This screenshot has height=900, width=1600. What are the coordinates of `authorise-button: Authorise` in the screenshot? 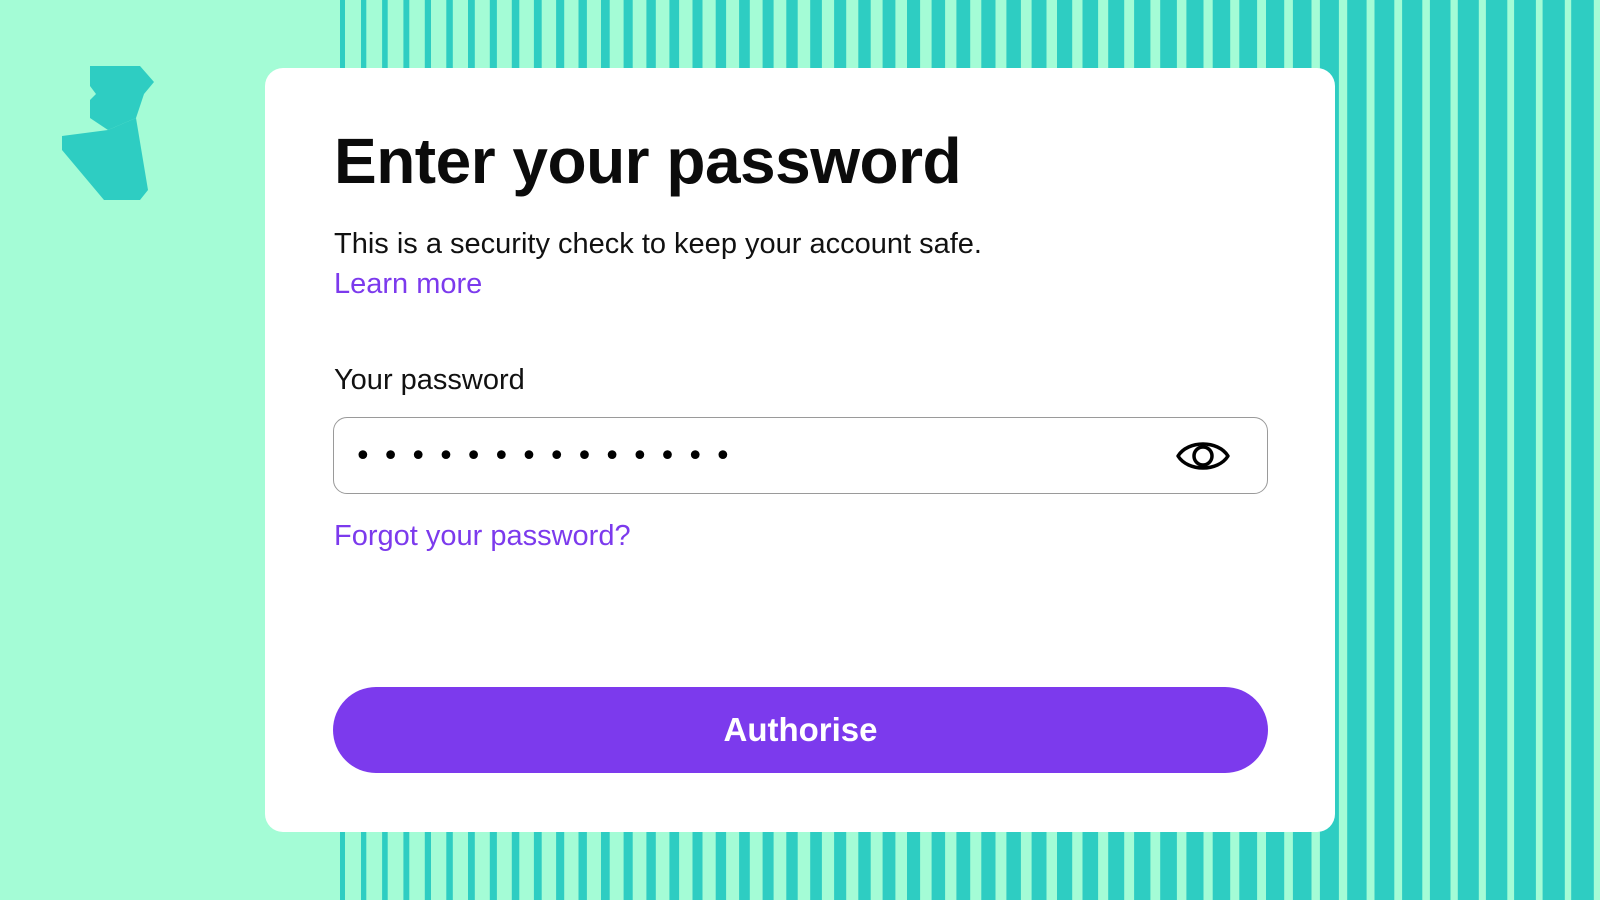 It's located at (800, 730).